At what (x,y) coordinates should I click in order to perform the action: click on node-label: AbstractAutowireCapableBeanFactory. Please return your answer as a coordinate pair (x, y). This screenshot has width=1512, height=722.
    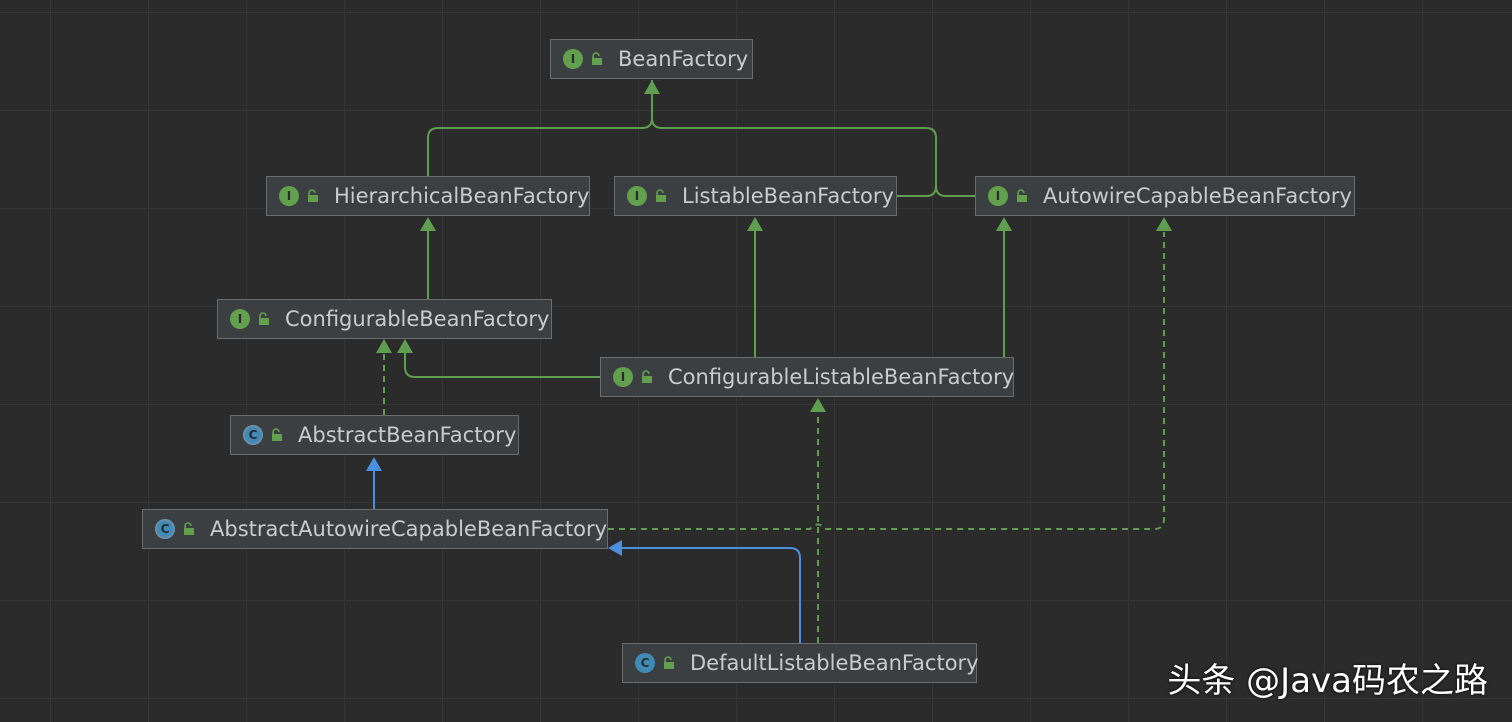
    Looking at the image, I should click on (409, 529).